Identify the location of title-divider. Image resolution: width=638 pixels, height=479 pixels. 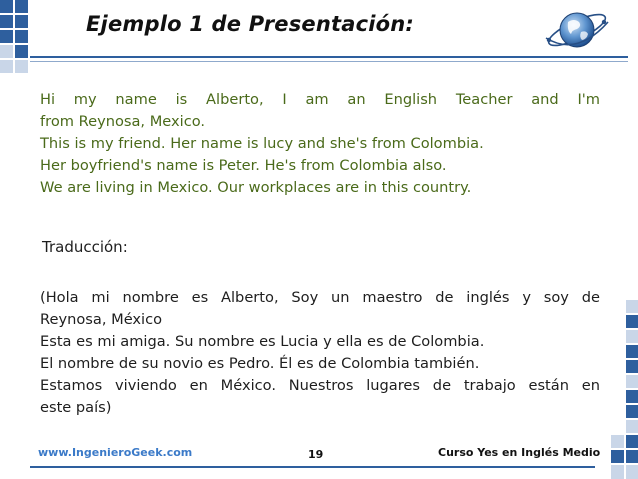
(329, 57).